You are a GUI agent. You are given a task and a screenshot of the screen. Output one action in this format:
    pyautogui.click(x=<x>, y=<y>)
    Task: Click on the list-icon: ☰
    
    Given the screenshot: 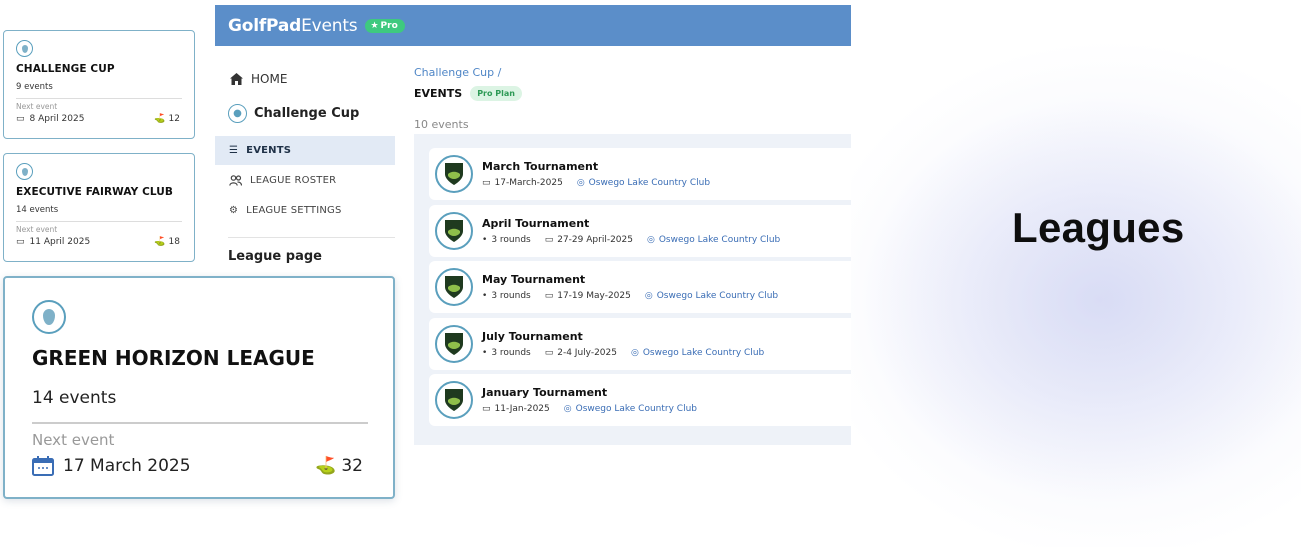 What is the action you would take?
    pyautogui.click(x=234, y=150)
    